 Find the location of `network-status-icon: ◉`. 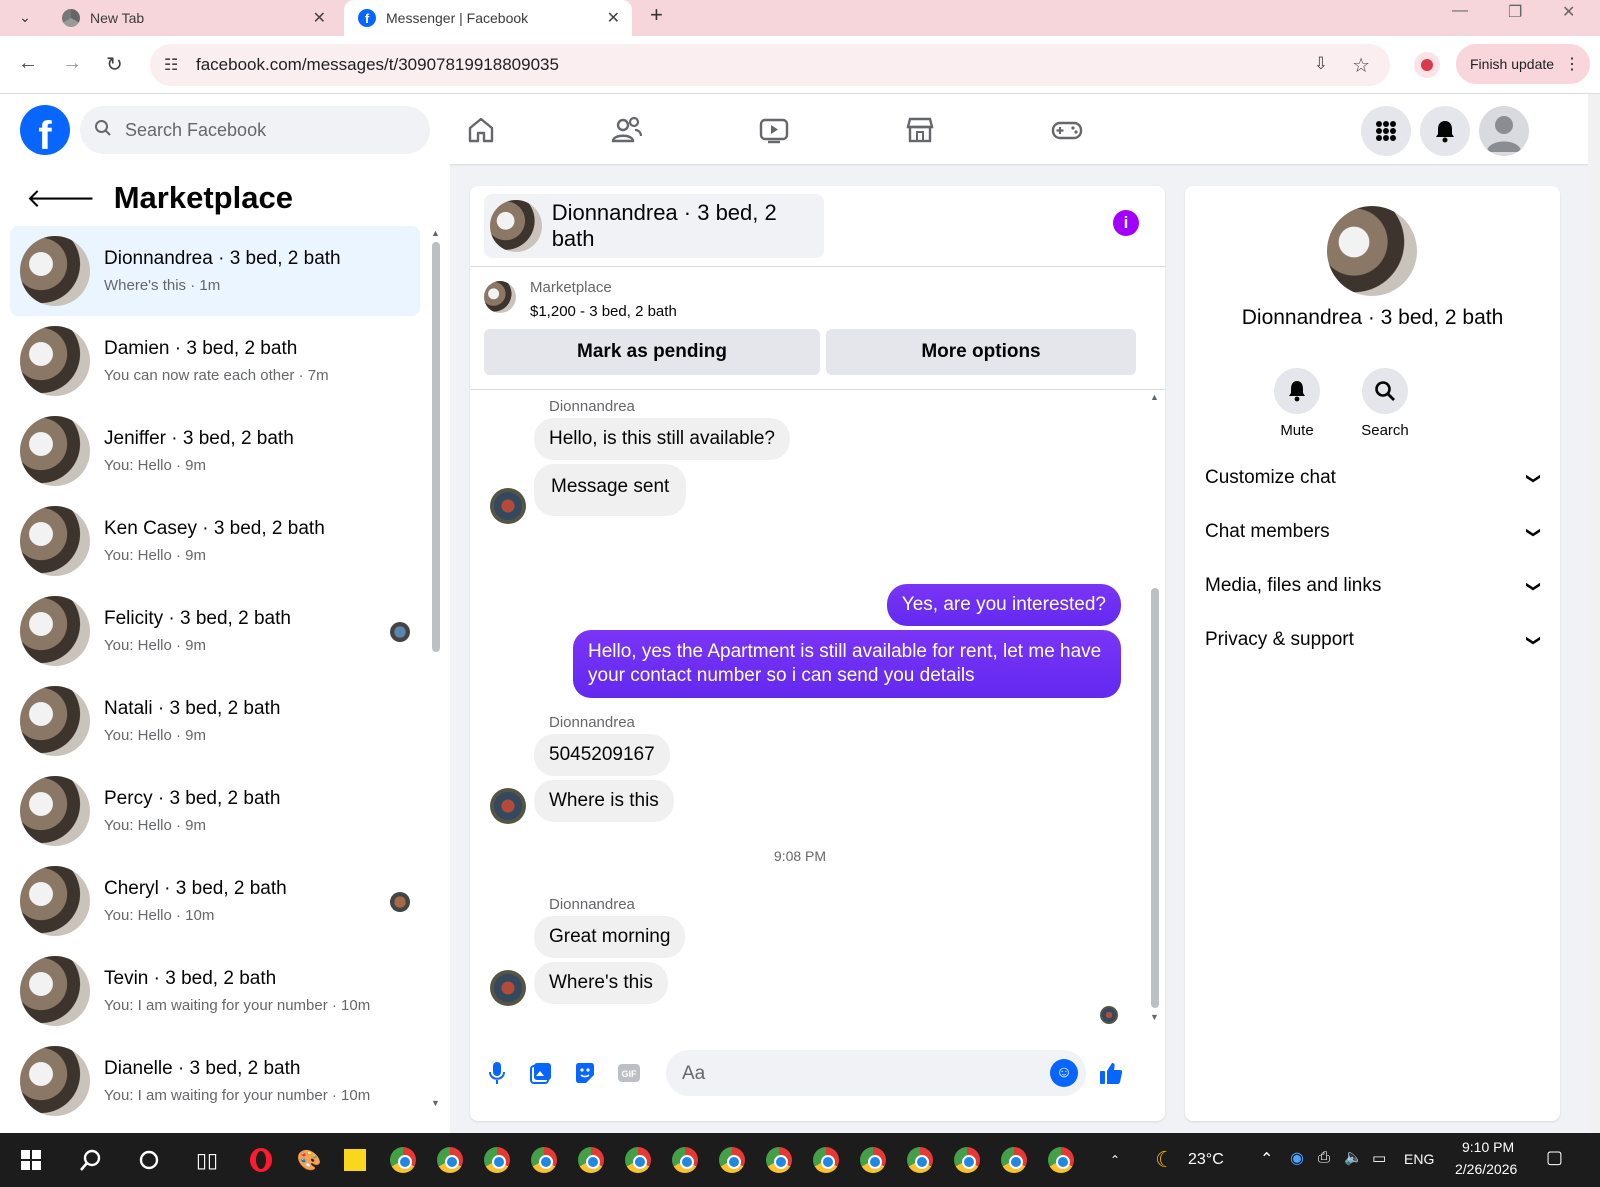

network-status-icon: ◉ is located at coordinates (1297, 1158).